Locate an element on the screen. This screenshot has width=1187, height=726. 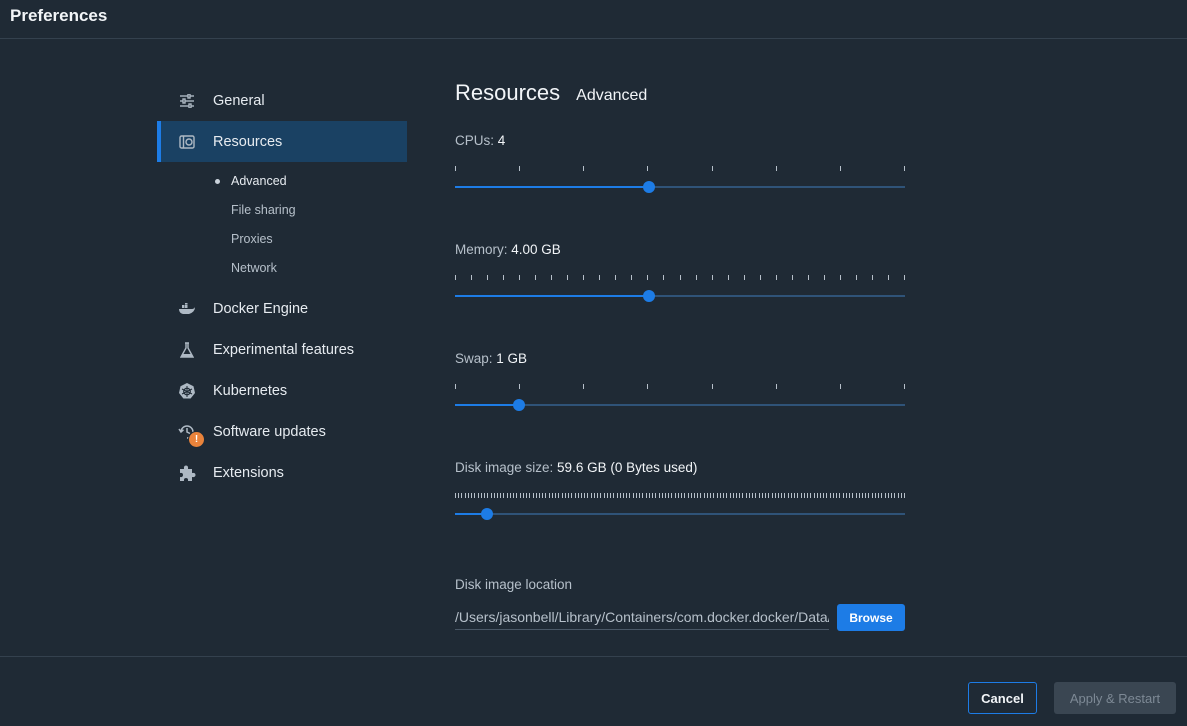
active-dot is located at coordinates (217, 181).